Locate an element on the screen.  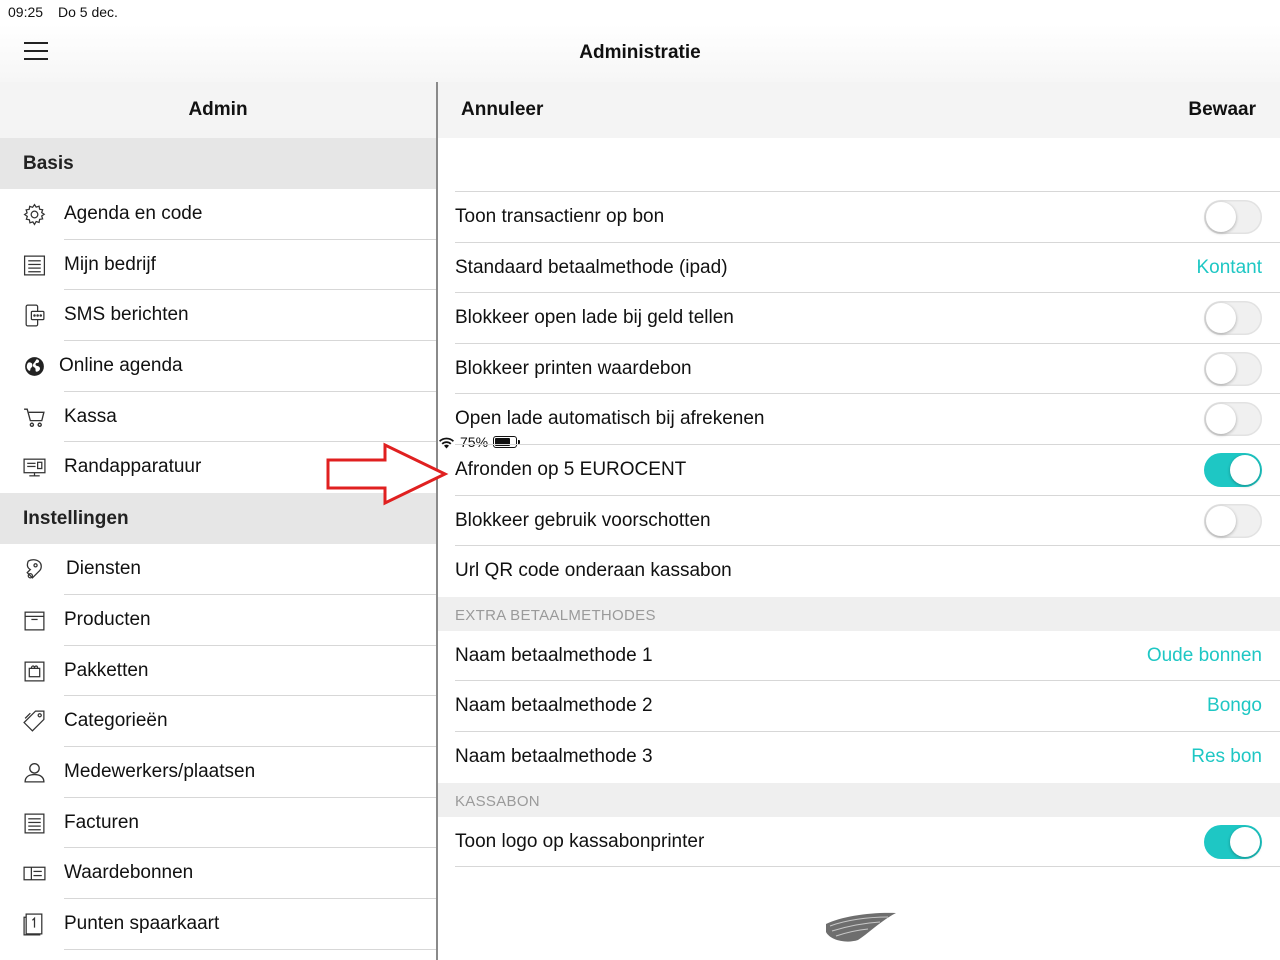
sidebar-item-medewerkers-plaatsen: Medewerkers/plaatsen is located at coordinates (218, 772).